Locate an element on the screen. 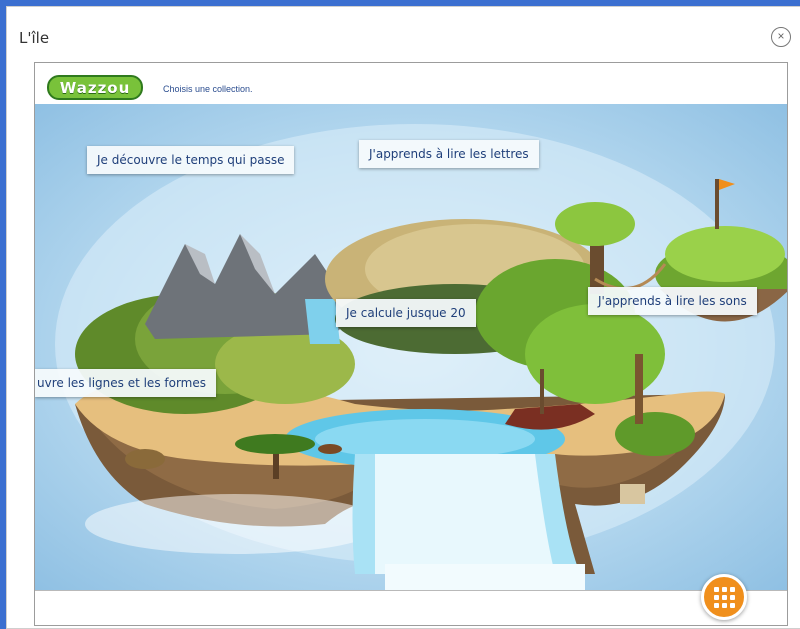  collection-time-button: Je découvre le temps qui passe is located at coordinates (191, 160).